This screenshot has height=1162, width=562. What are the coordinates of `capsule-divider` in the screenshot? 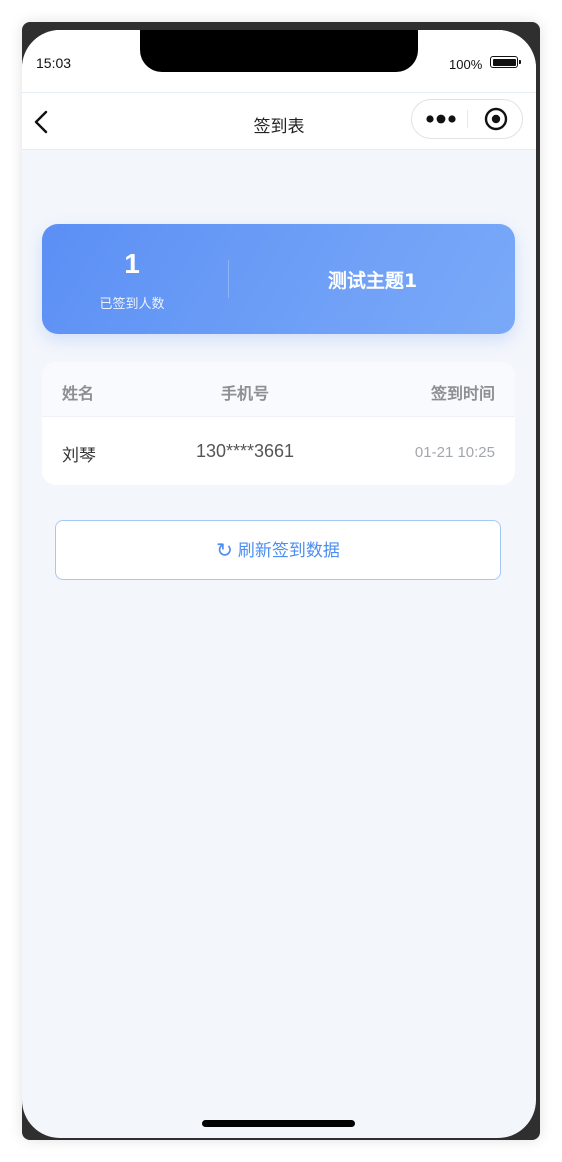 It's located at (467, 119).